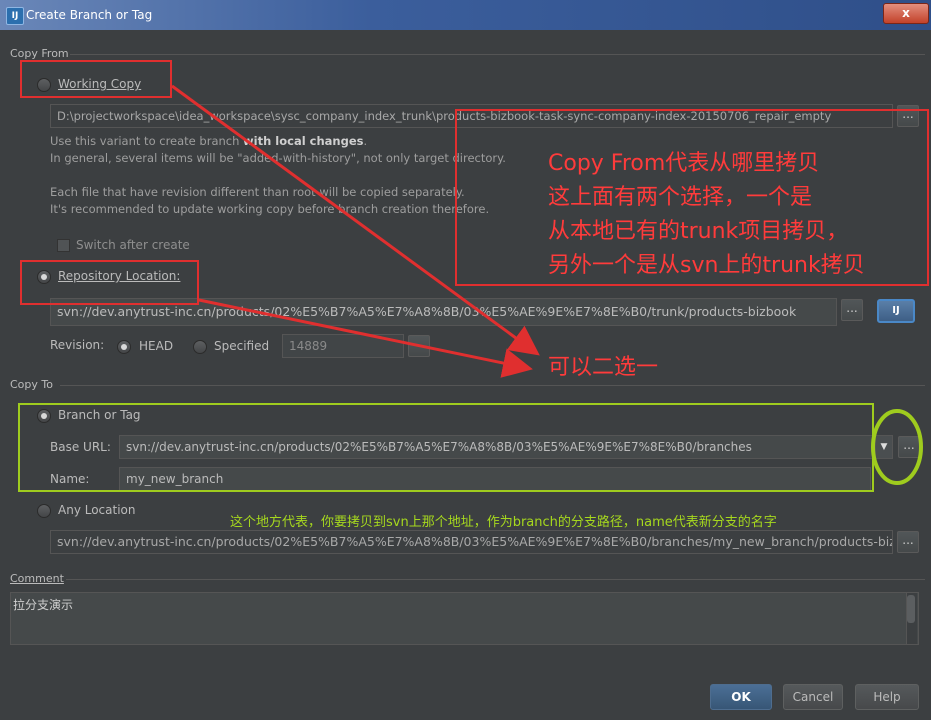  Describe the element at coordinates (446, 447) in the screenshot. I see `copy-to-highlight` at that location.